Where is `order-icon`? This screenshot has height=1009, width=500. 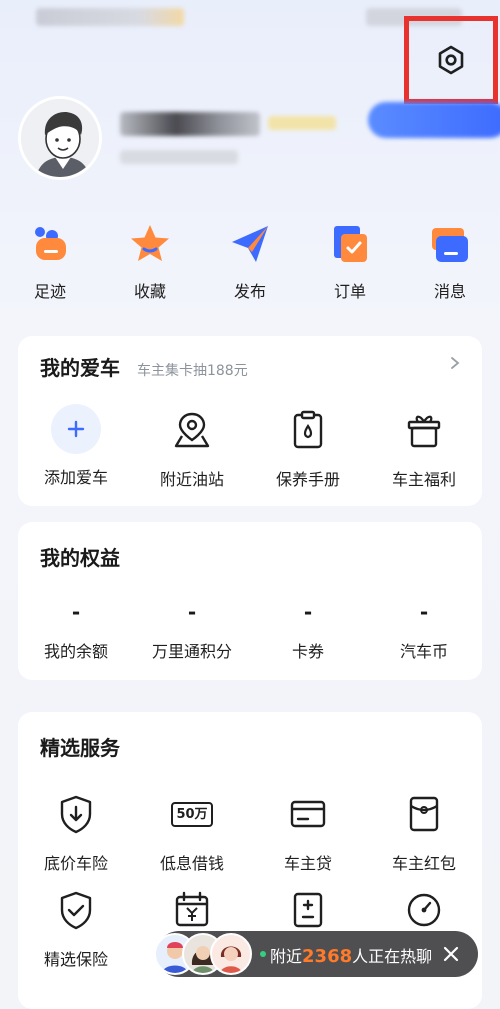 order-icon is located at coordinates (350, 244).